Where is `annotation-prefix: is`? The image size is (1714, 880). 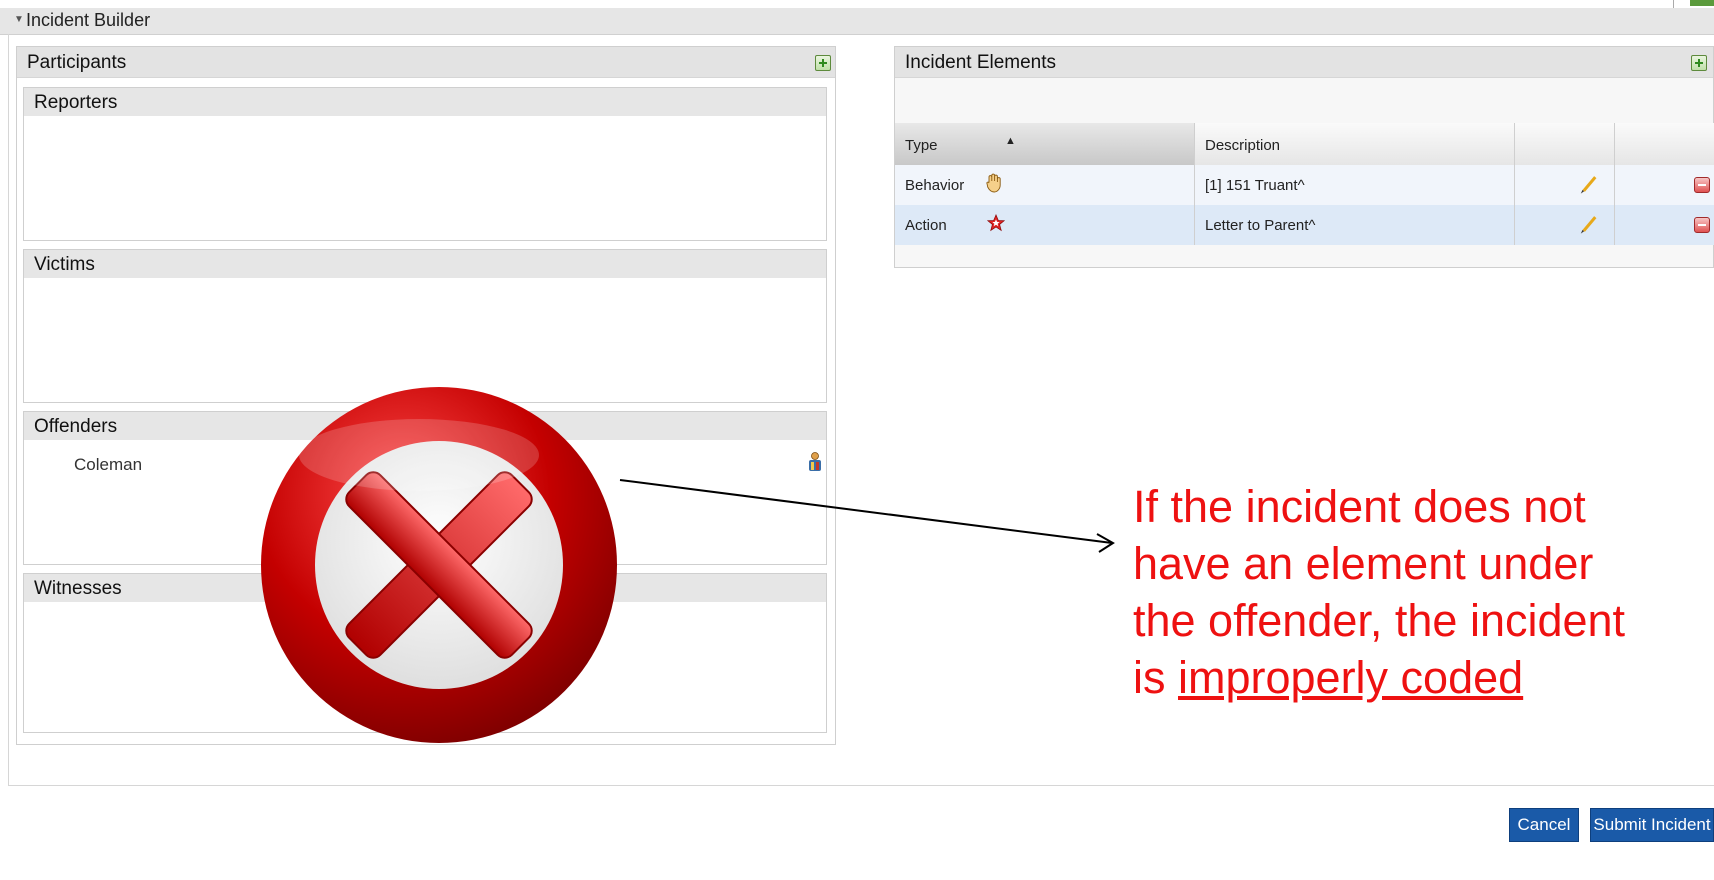 annotation-prefix: is is located at coordinates (1155, 677).